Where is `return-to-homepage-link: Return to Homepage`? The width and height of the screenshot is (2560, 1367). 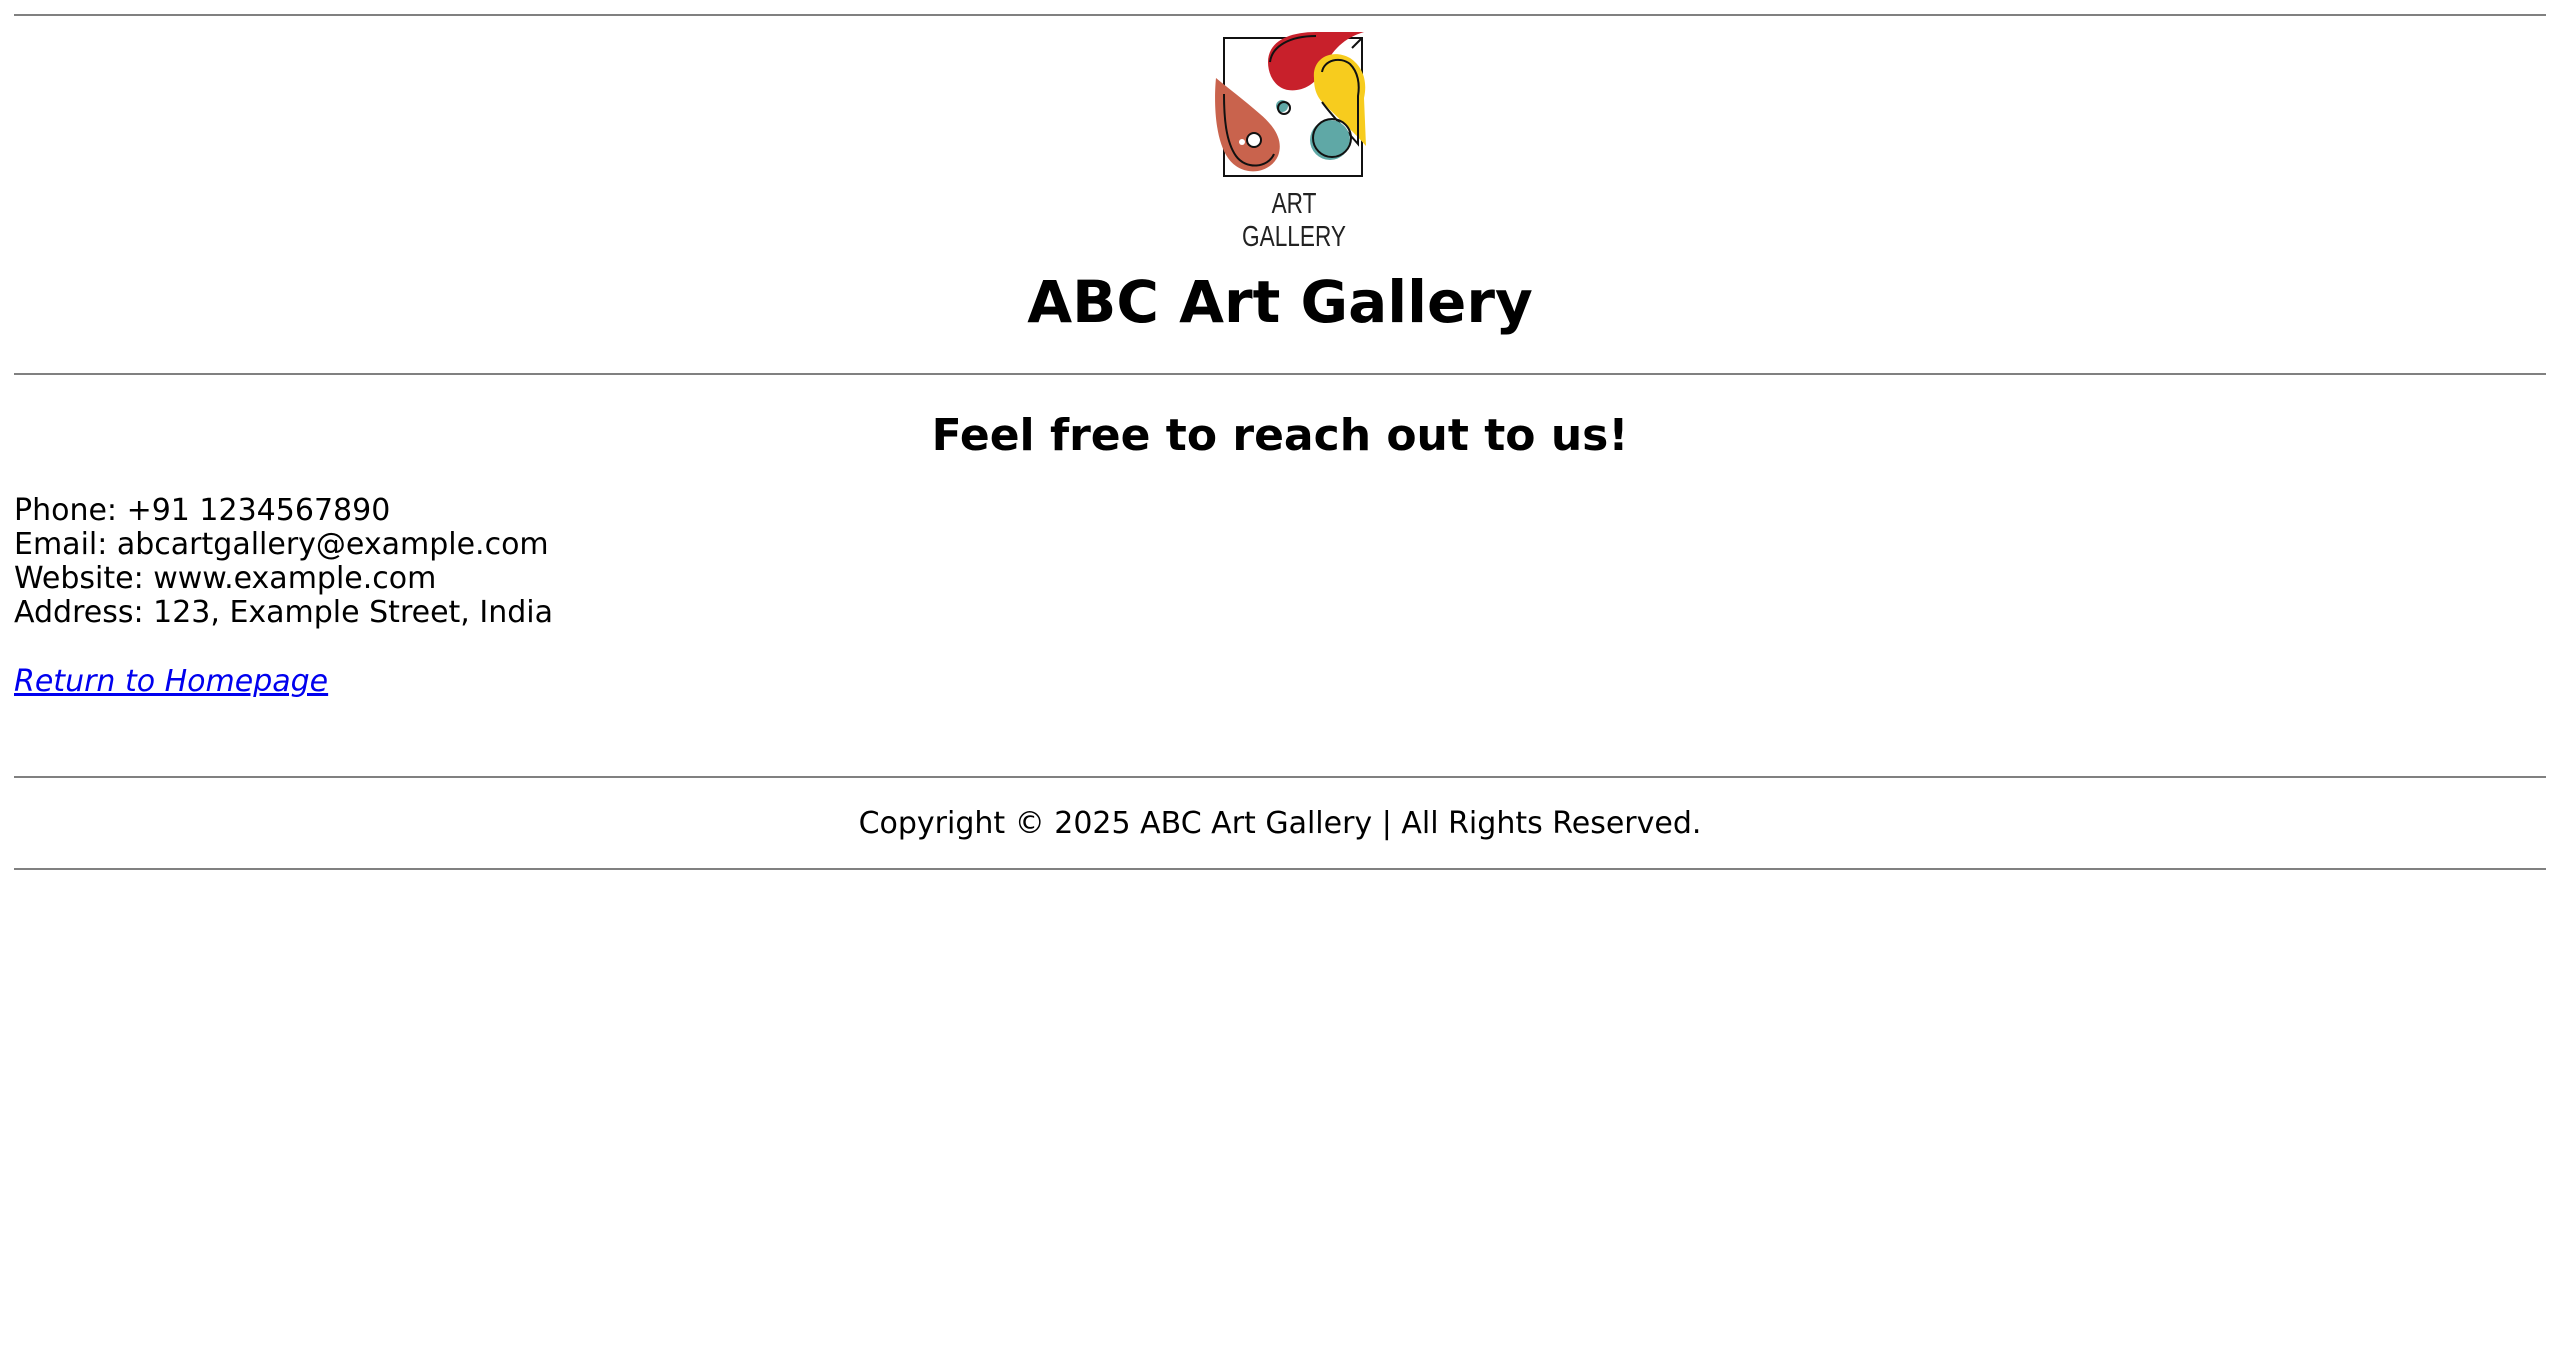
return-to-homepage-link: Return to Homepage is located at coordinates (171, 682).